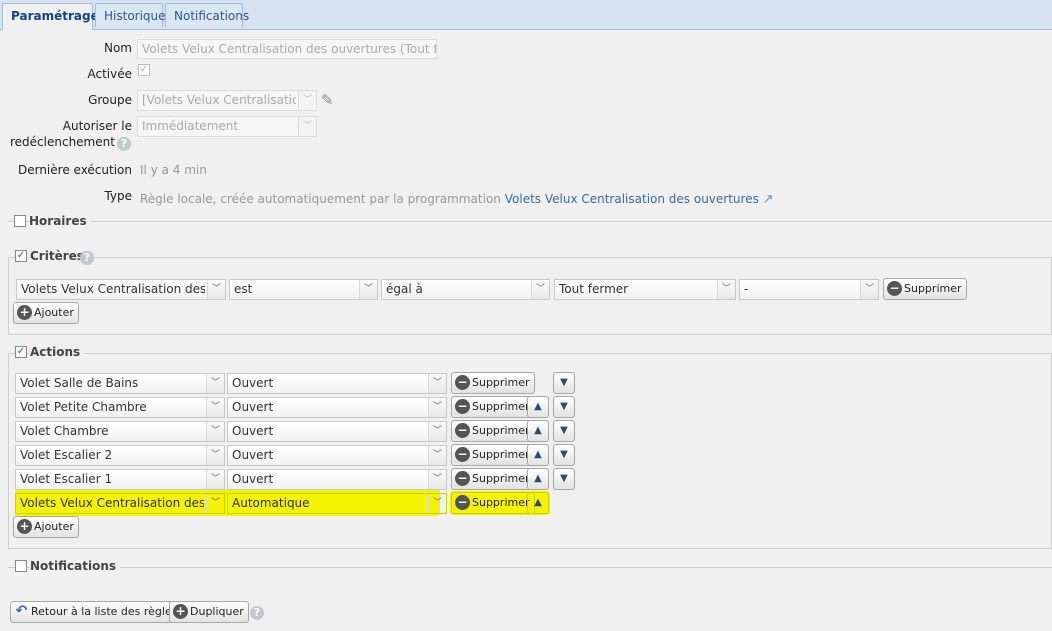 This screenshot has width=1052, height=631. I want to click on action-state-value: Automatique, so click(271, 503).